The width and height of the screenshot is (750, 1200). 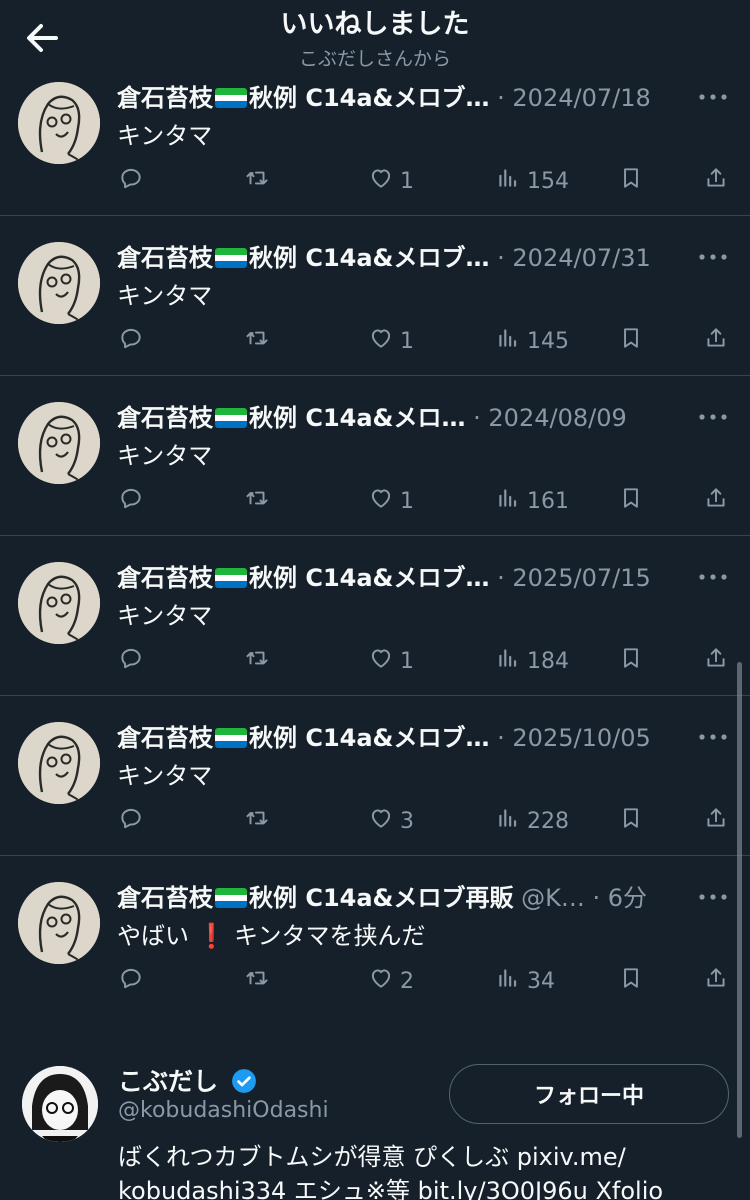 What do you see at coordinates (589, 1094) in the screenshot?
I see `following-button: フォロー中` at bounding box center [589, 1094].